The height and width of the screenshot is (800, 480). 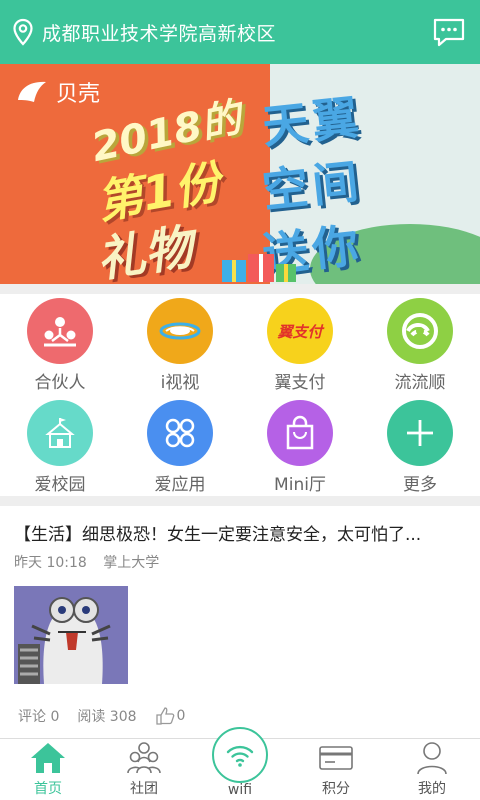 What do you see at coordinates (48, 758) in the screenshot?
I see `home-icon` at bounding box center [48, 758].